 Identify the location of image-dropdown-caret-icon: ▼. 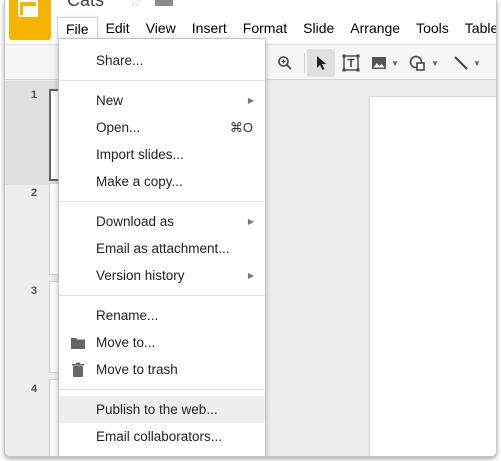
(395, 63).